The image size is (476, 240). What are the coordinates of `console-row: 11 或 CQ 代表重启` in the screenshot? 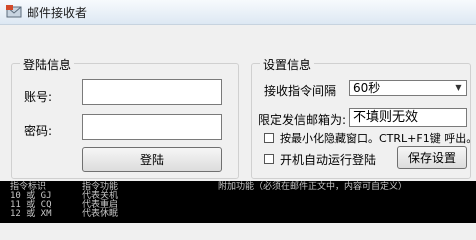 It's located at (238, 205).